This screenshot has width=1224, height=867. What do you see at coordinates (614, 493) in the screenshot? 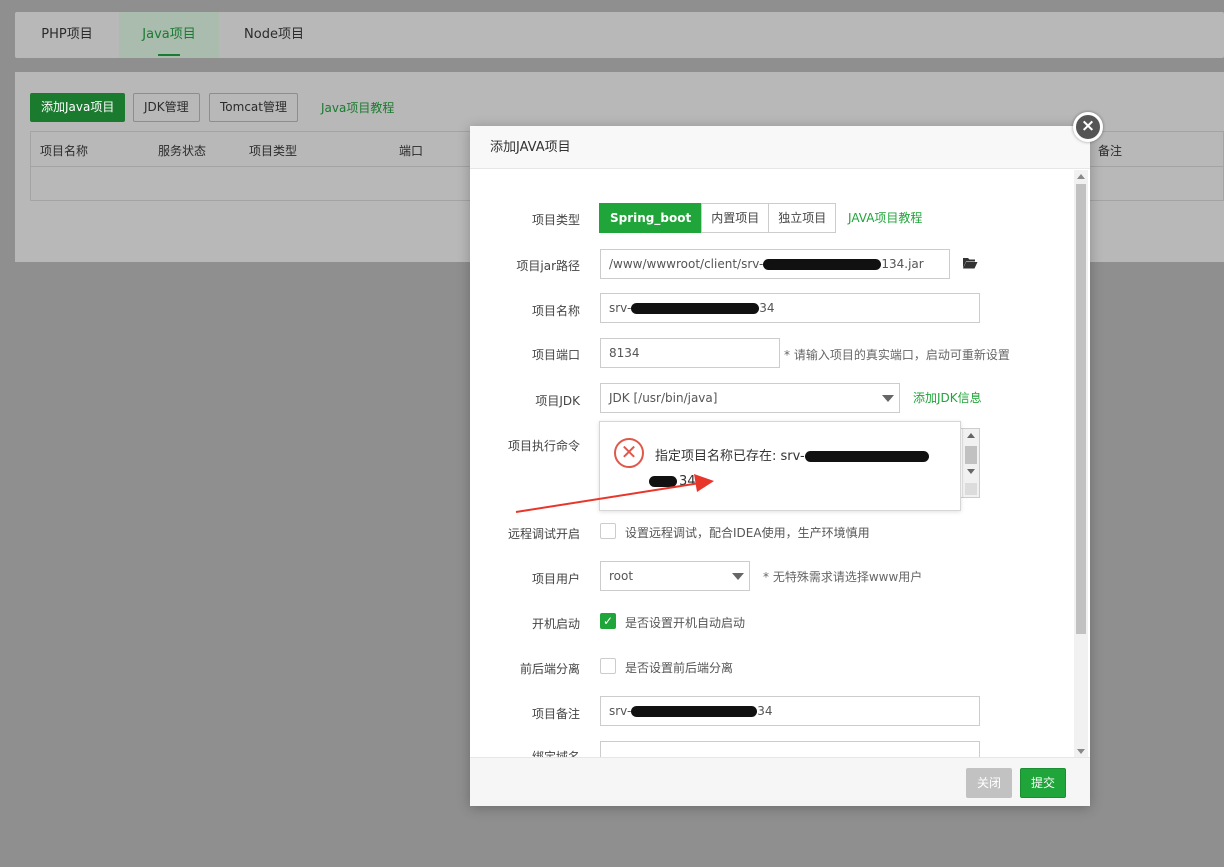
I see `annotation-arrow-icon` at bounding box center [614, 493].